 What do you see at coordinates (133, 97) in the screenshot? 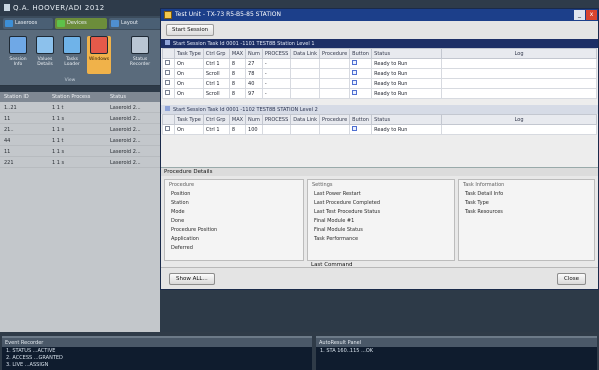
I see `grid-col-status: Status` at bounding box center [133, 97].